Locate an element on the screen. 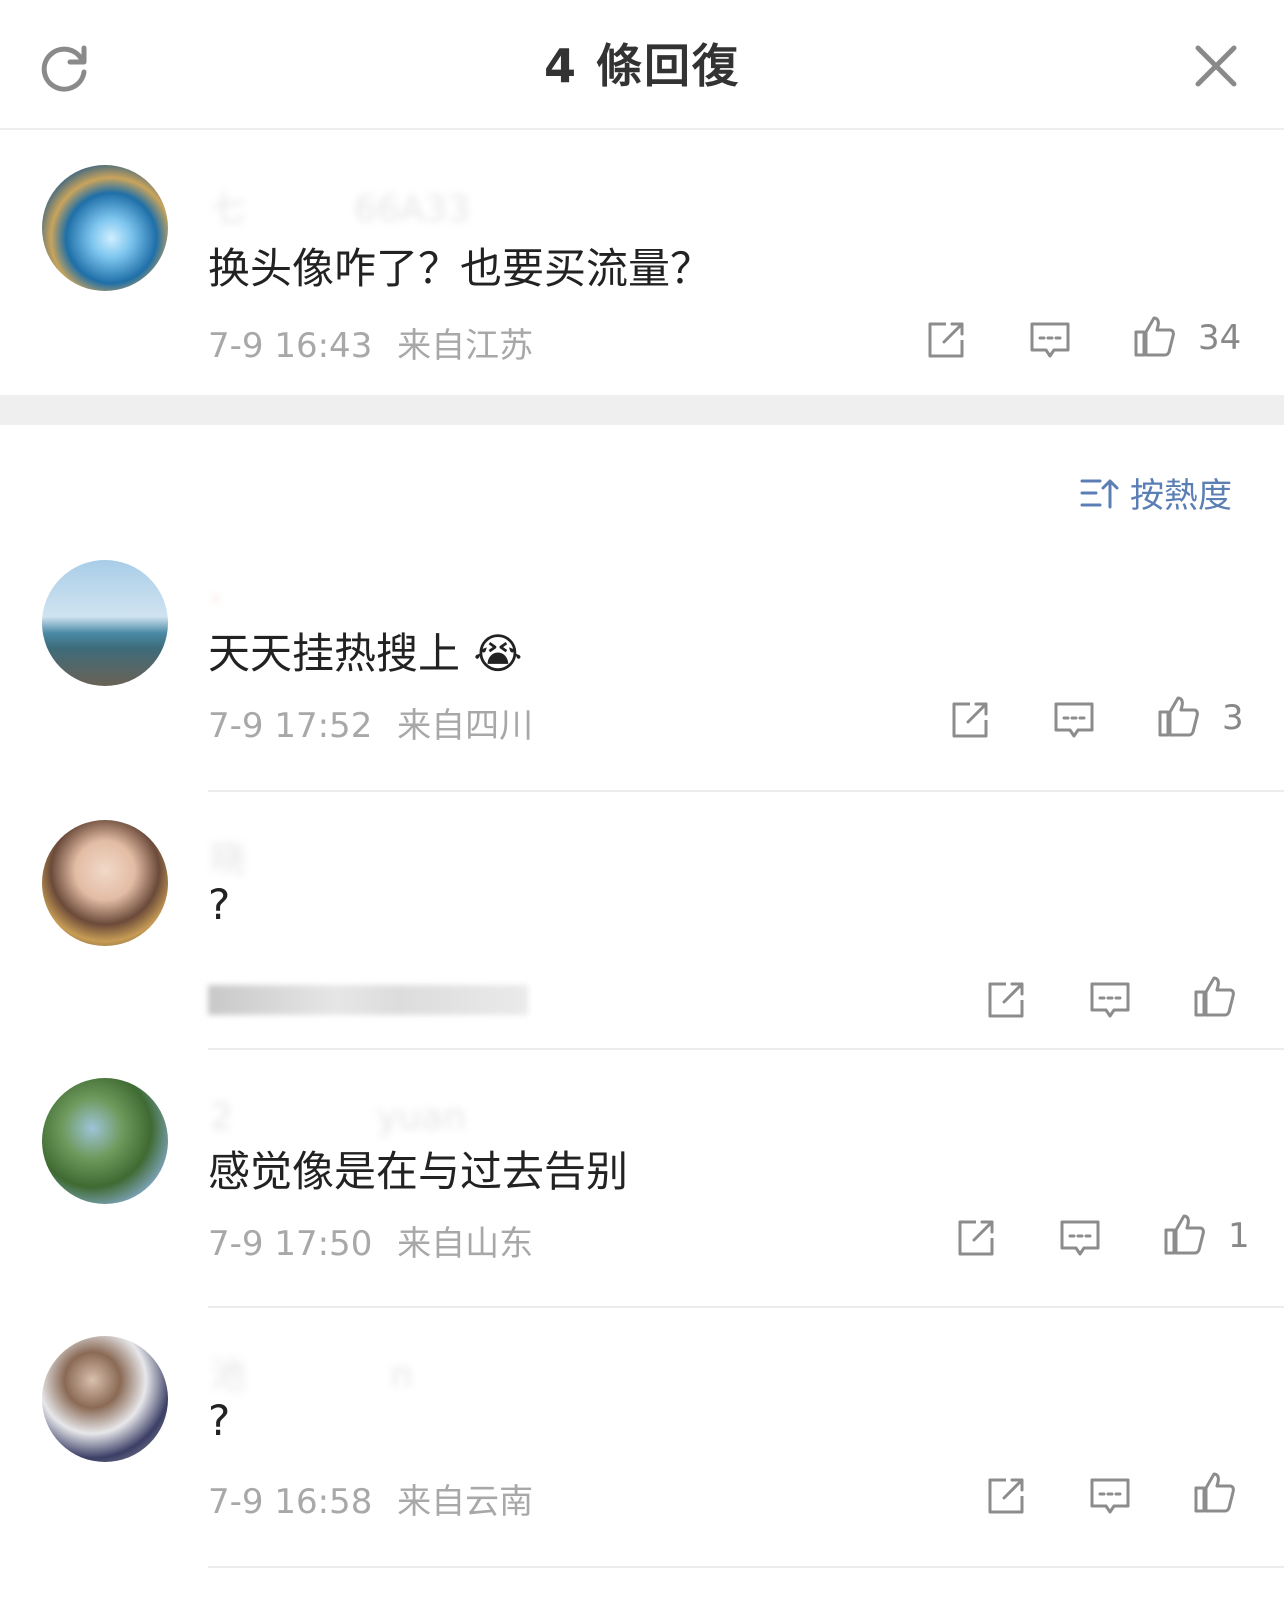  sort-button: 按熱度 is located at coordinates (1156, 492).